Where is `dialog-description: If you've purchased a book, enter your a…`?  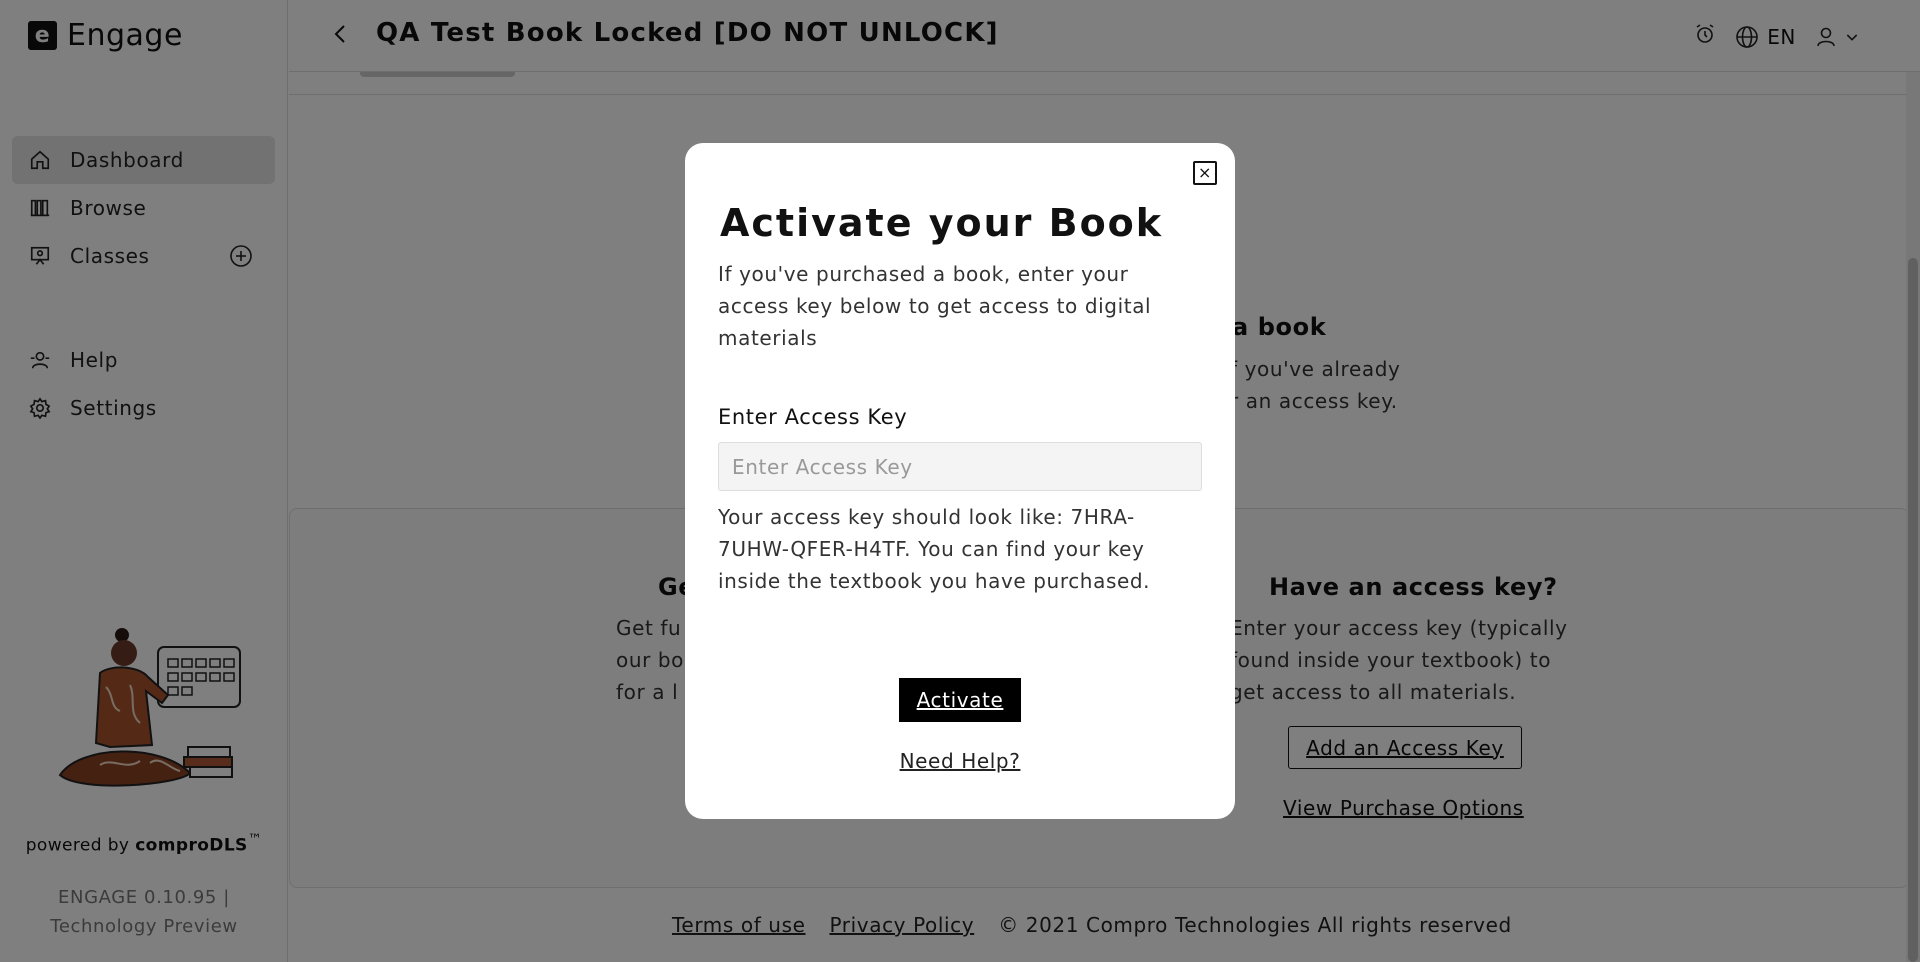 dialog-description: If you've purchased a book, enter your a… is located at coordinates (935, 306).